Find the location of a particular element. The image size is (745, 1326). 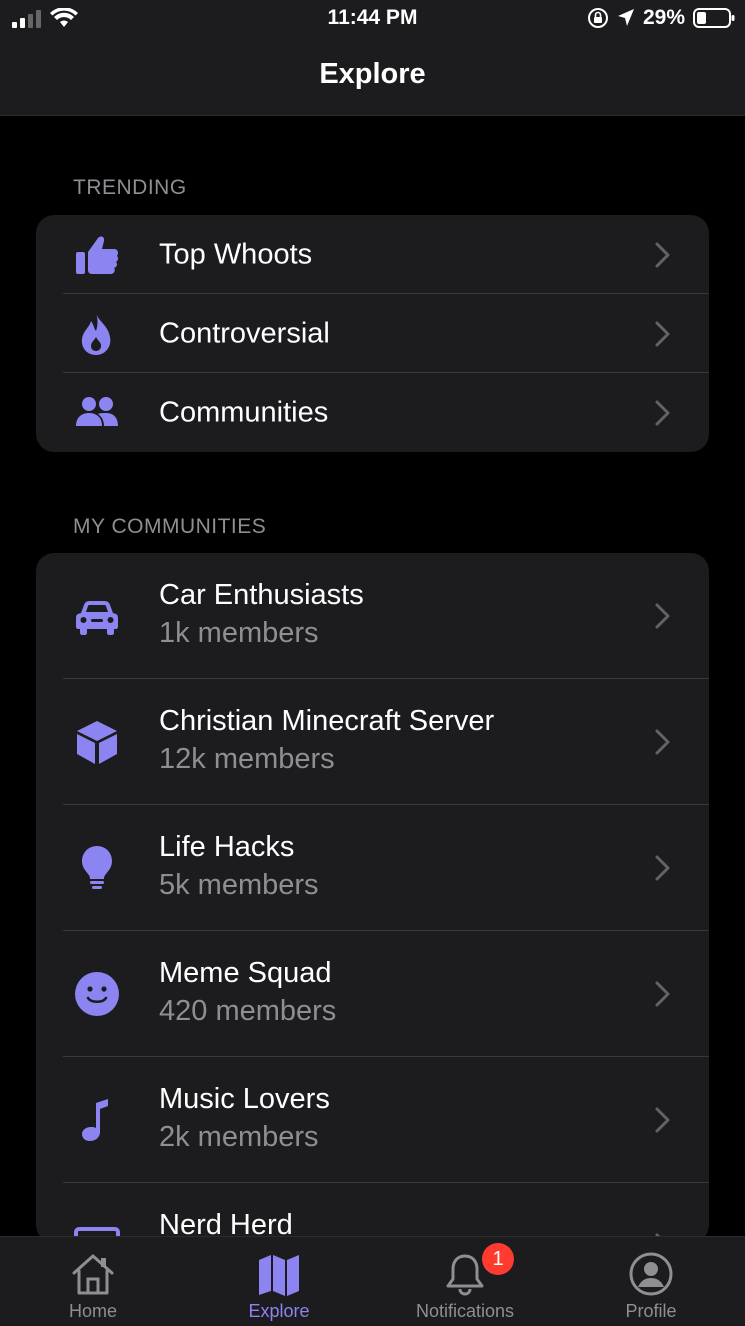

tab-label: Home is located at coordinates (92, 1311).